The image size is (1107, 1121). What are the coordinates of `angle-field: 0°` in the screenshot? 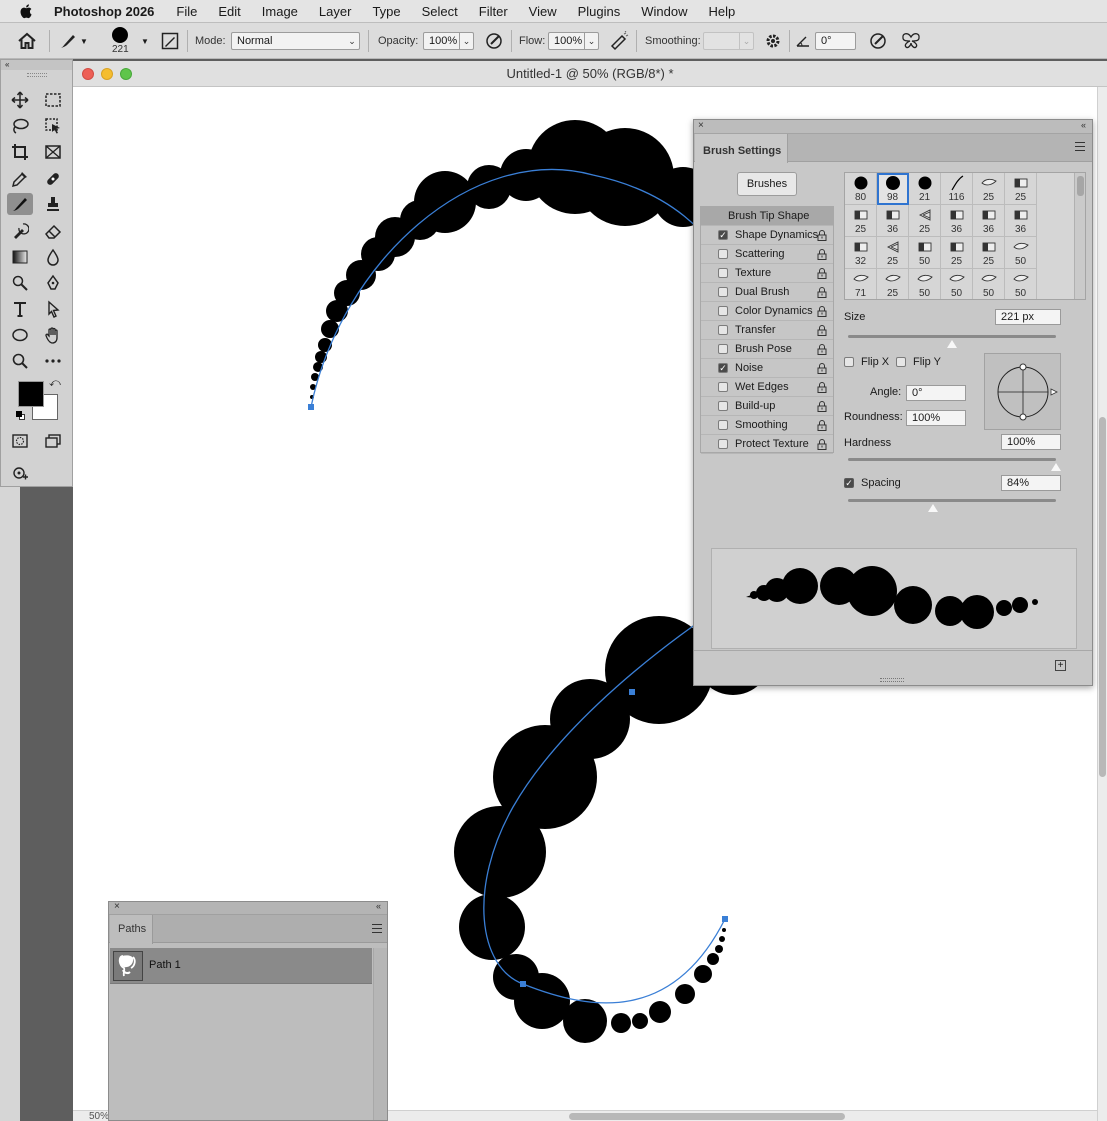 It's located at (936, 393).